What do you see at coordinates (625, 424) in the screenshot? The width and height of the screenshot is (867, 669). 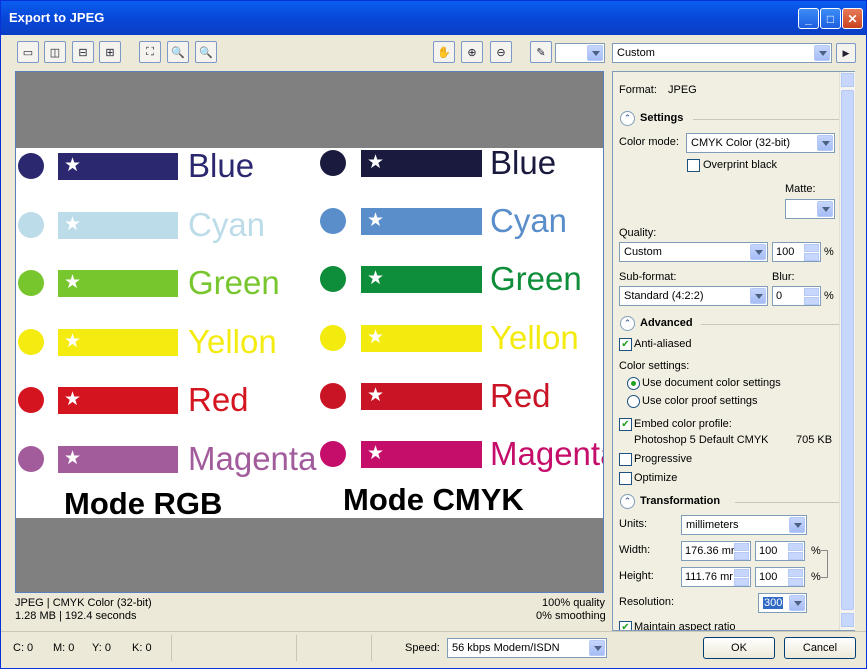 I see `embed-profile-checkbox: ✔` at bounding box center [625, 424].